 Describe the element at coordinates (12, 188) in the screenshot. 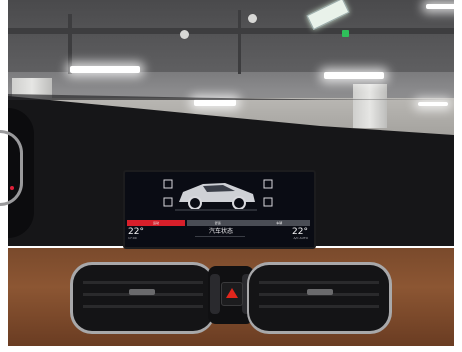

I see `warning-light` at that location.